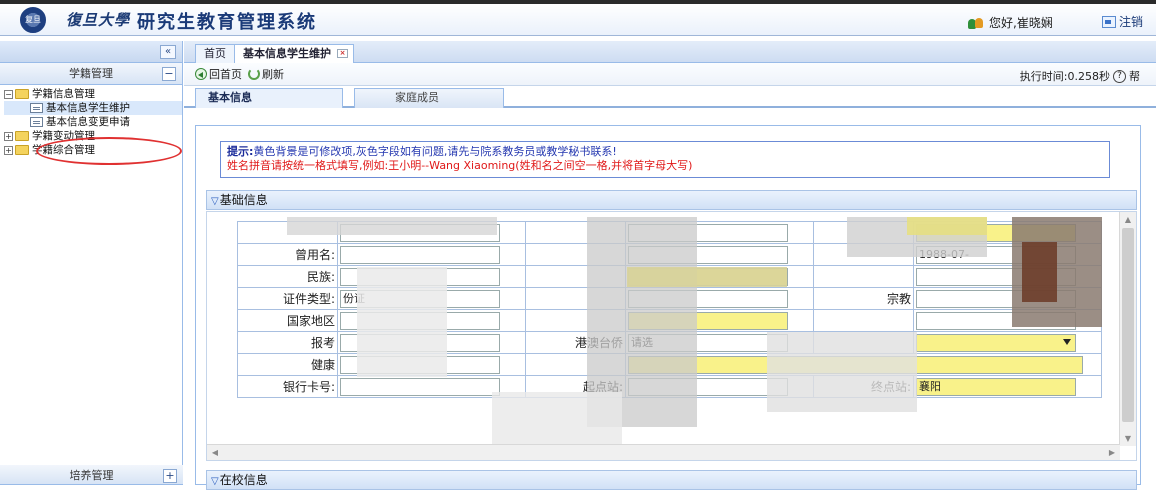  Describe the element at coordinates (1131, 21) in the screenshot. I see `logout-label: 注销` at that location.